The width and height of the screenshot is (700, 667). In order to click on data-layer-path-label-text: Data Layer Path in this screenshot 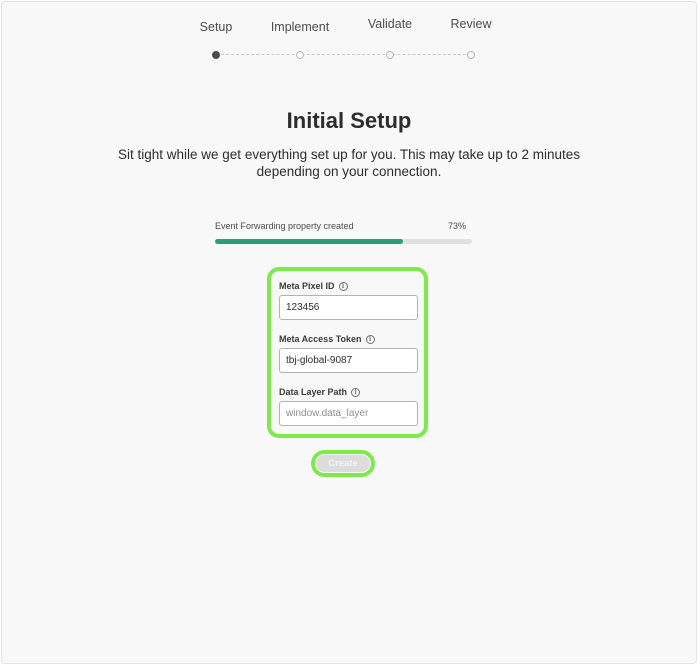, I will do `click(313, 392)`.